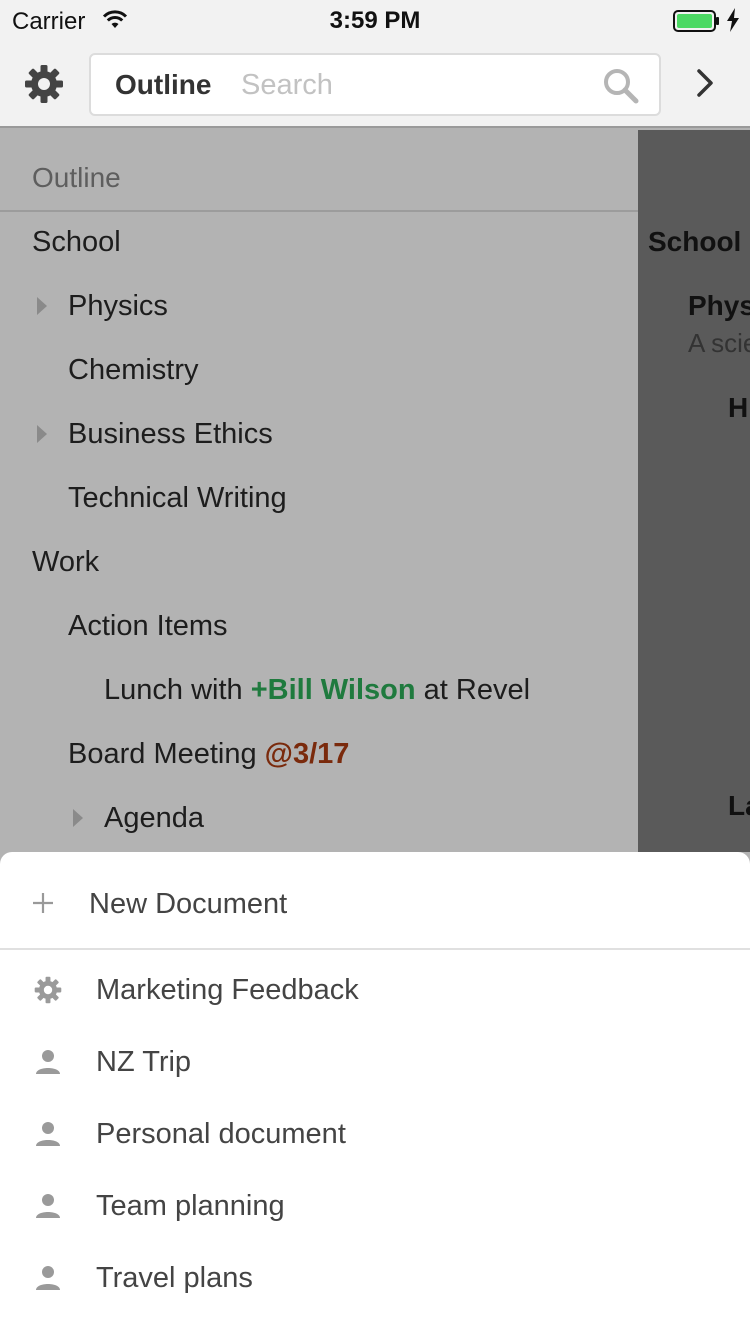 The height and width of the screenshot is (1334, 750). I want to click on preview-item: La, so click(739, 805).